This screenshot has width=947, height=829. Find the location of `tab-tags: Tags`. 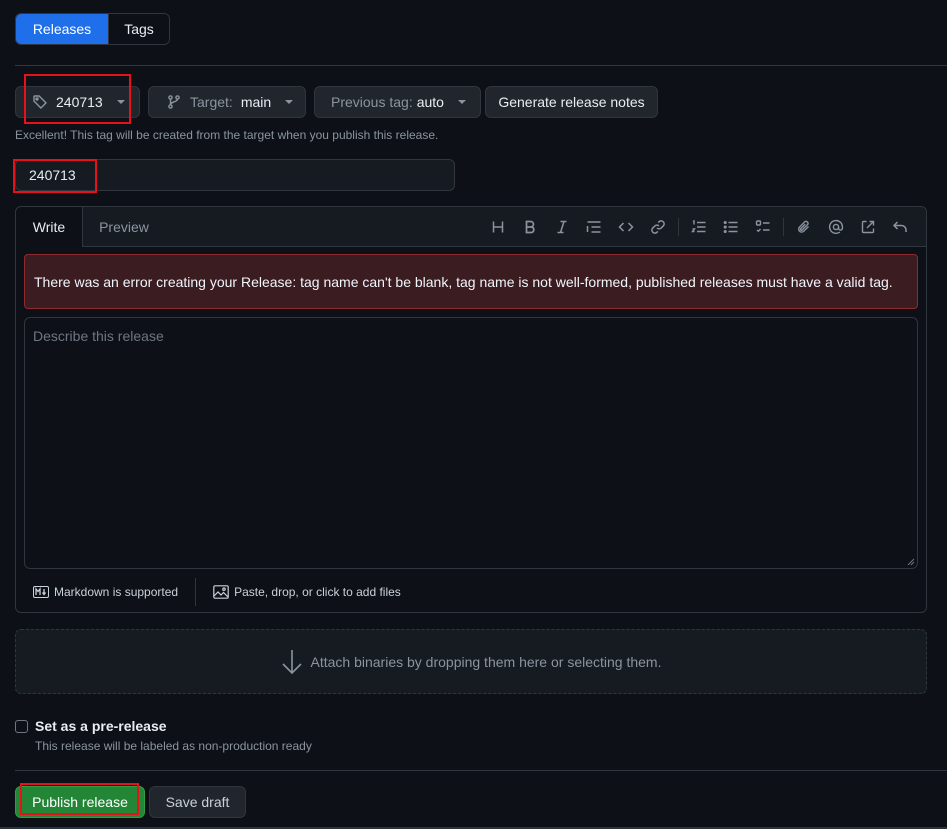

tab-tags: Tags is located at coordinates (138, 29).